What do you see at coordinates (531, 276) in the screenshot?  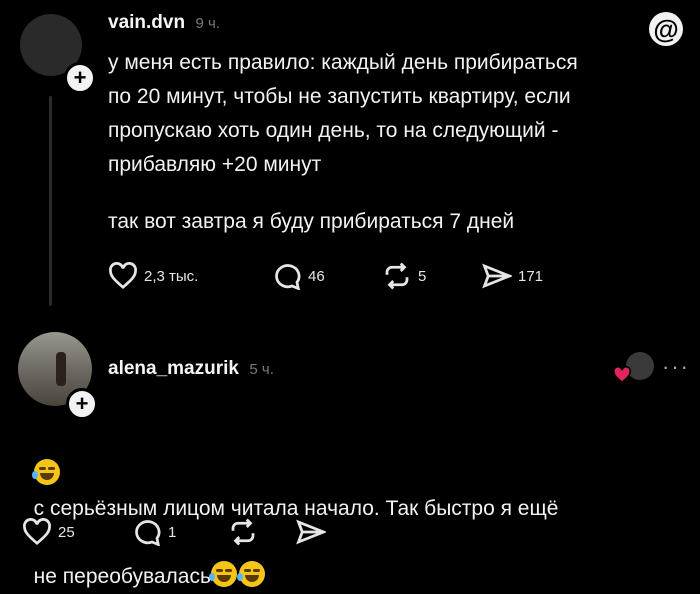 I see `post-share-count: 171` at bounding box center [531, 276].